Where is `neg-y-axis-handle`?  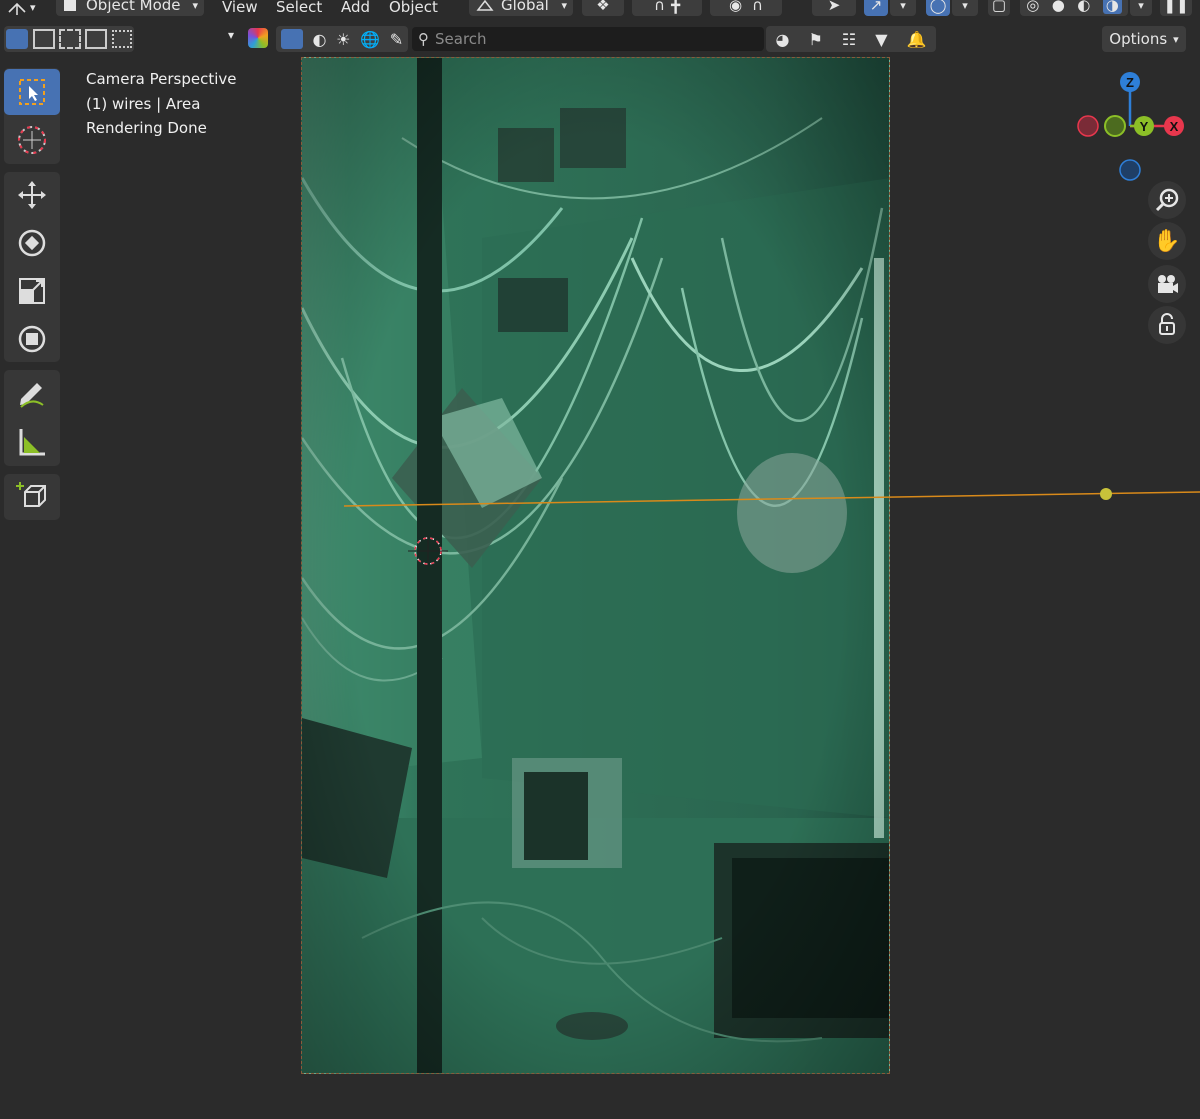
neg-y-axis-handle is located at coordinates (1115, 126).